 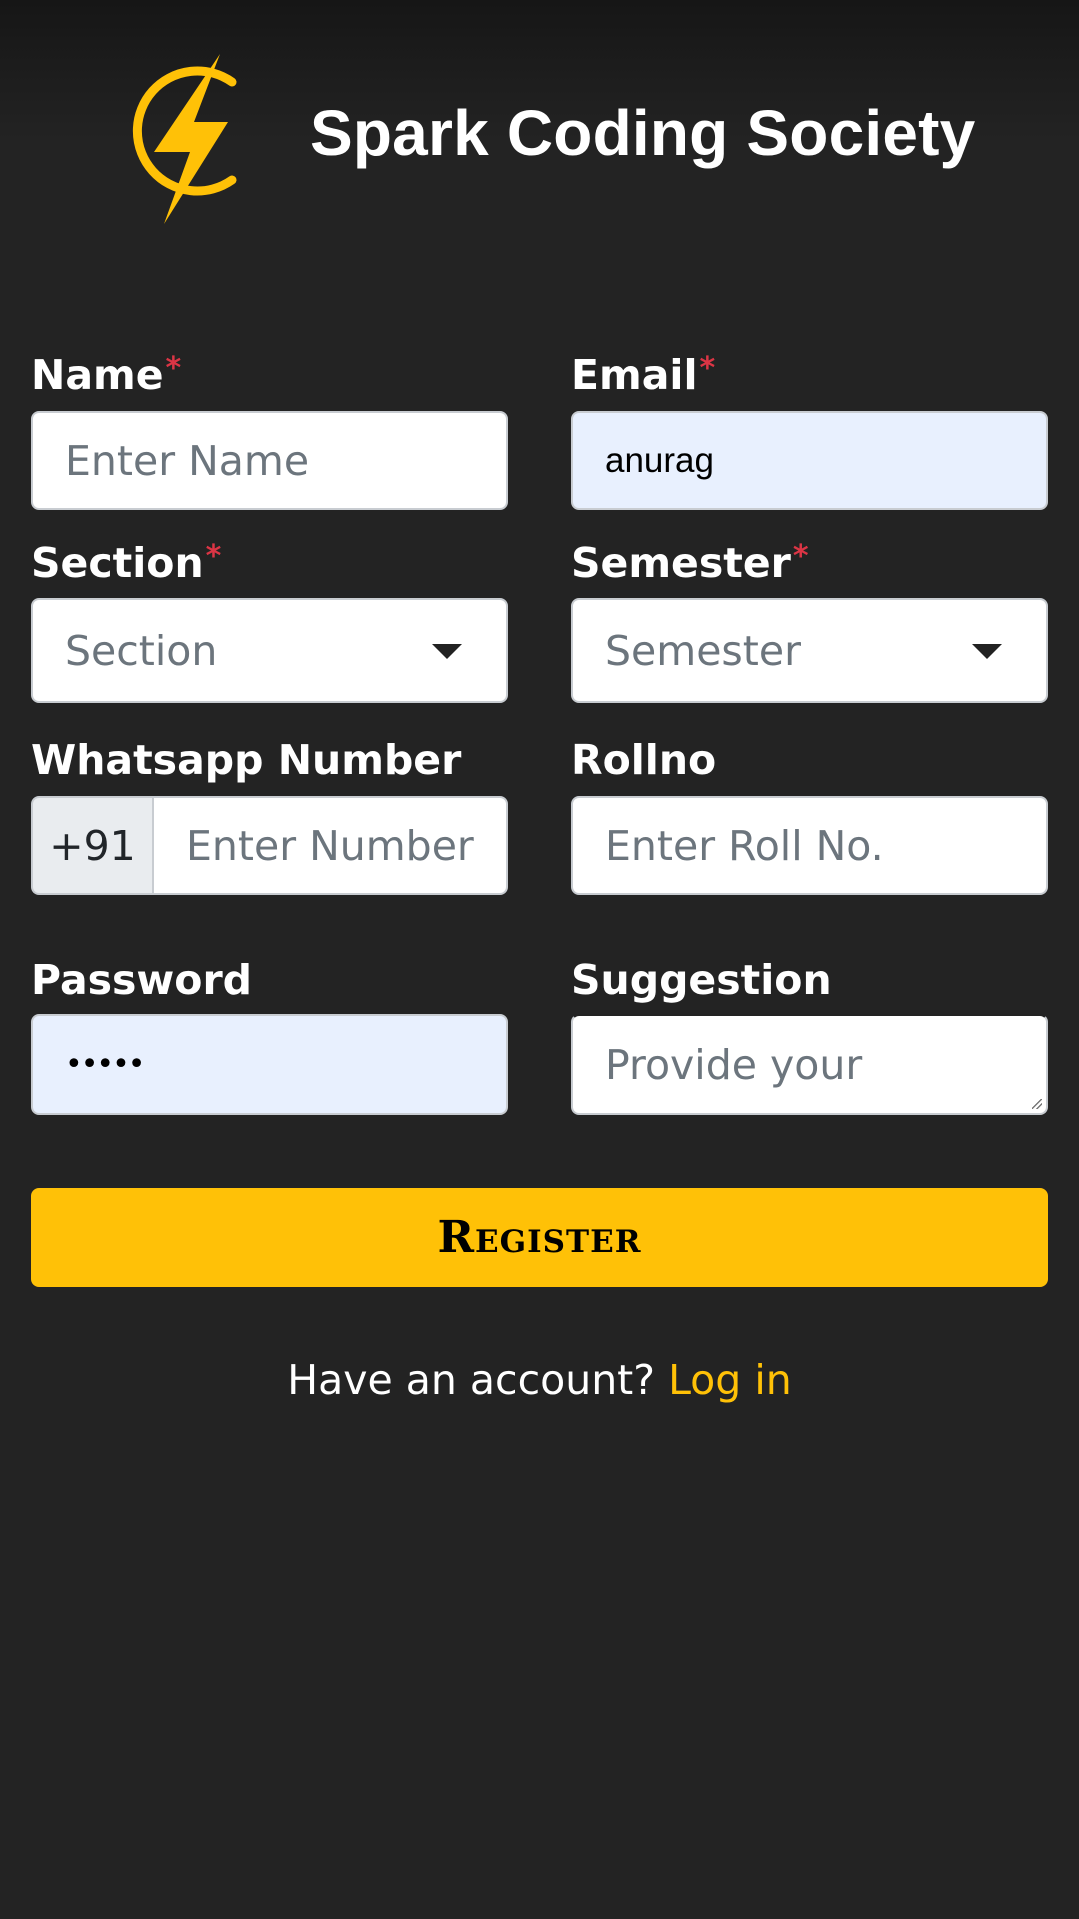 I want to click on suggestion-label: Suggestion, so click(x=701, y=980).